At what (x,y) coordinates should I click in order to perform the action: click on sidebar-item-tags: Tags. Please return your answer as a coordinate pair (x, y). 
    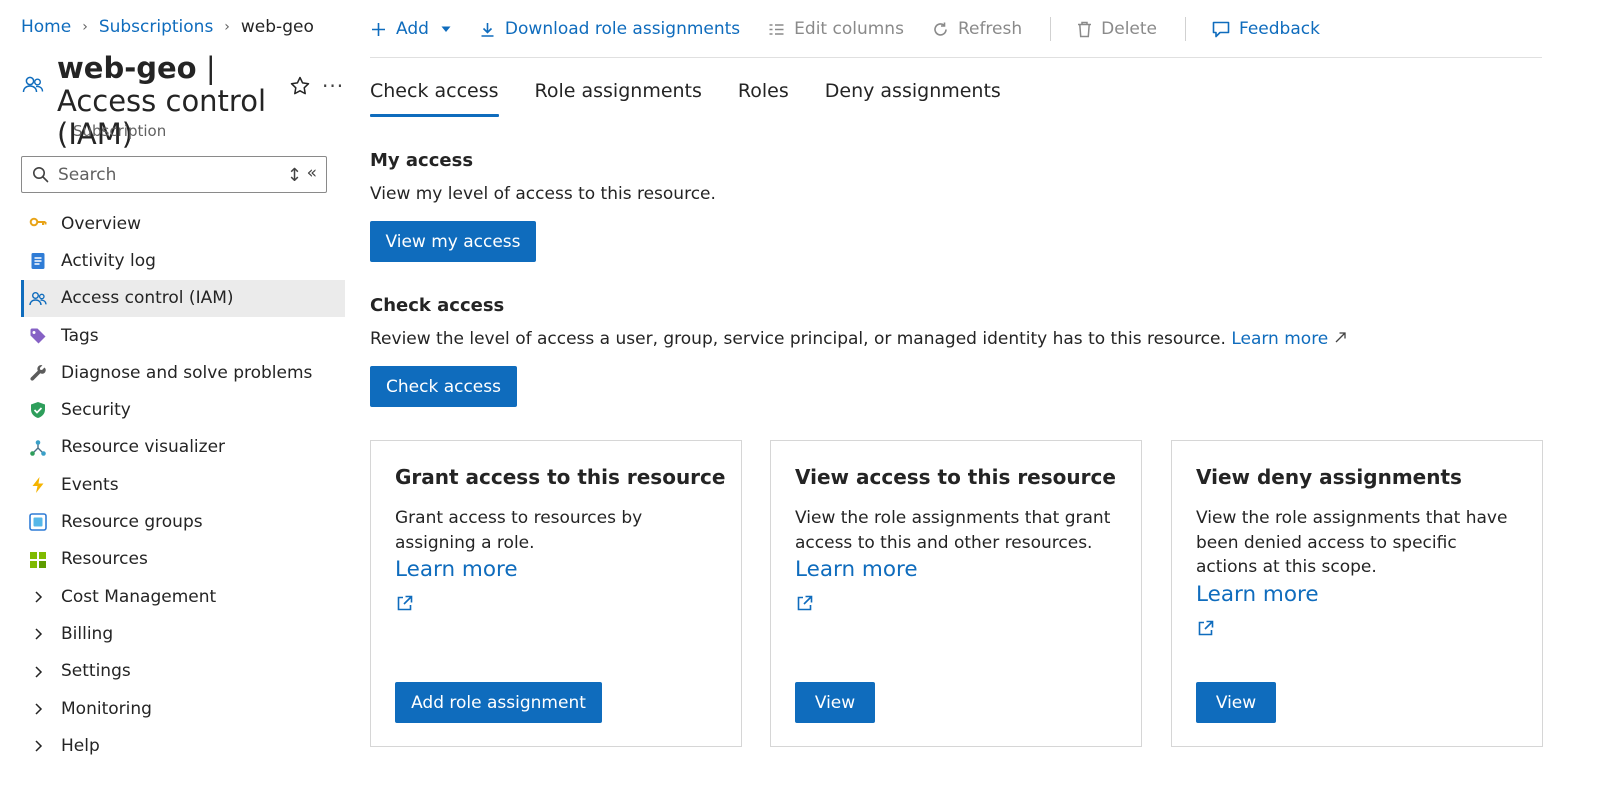
    Looking at the image, I should click on (183, 335).